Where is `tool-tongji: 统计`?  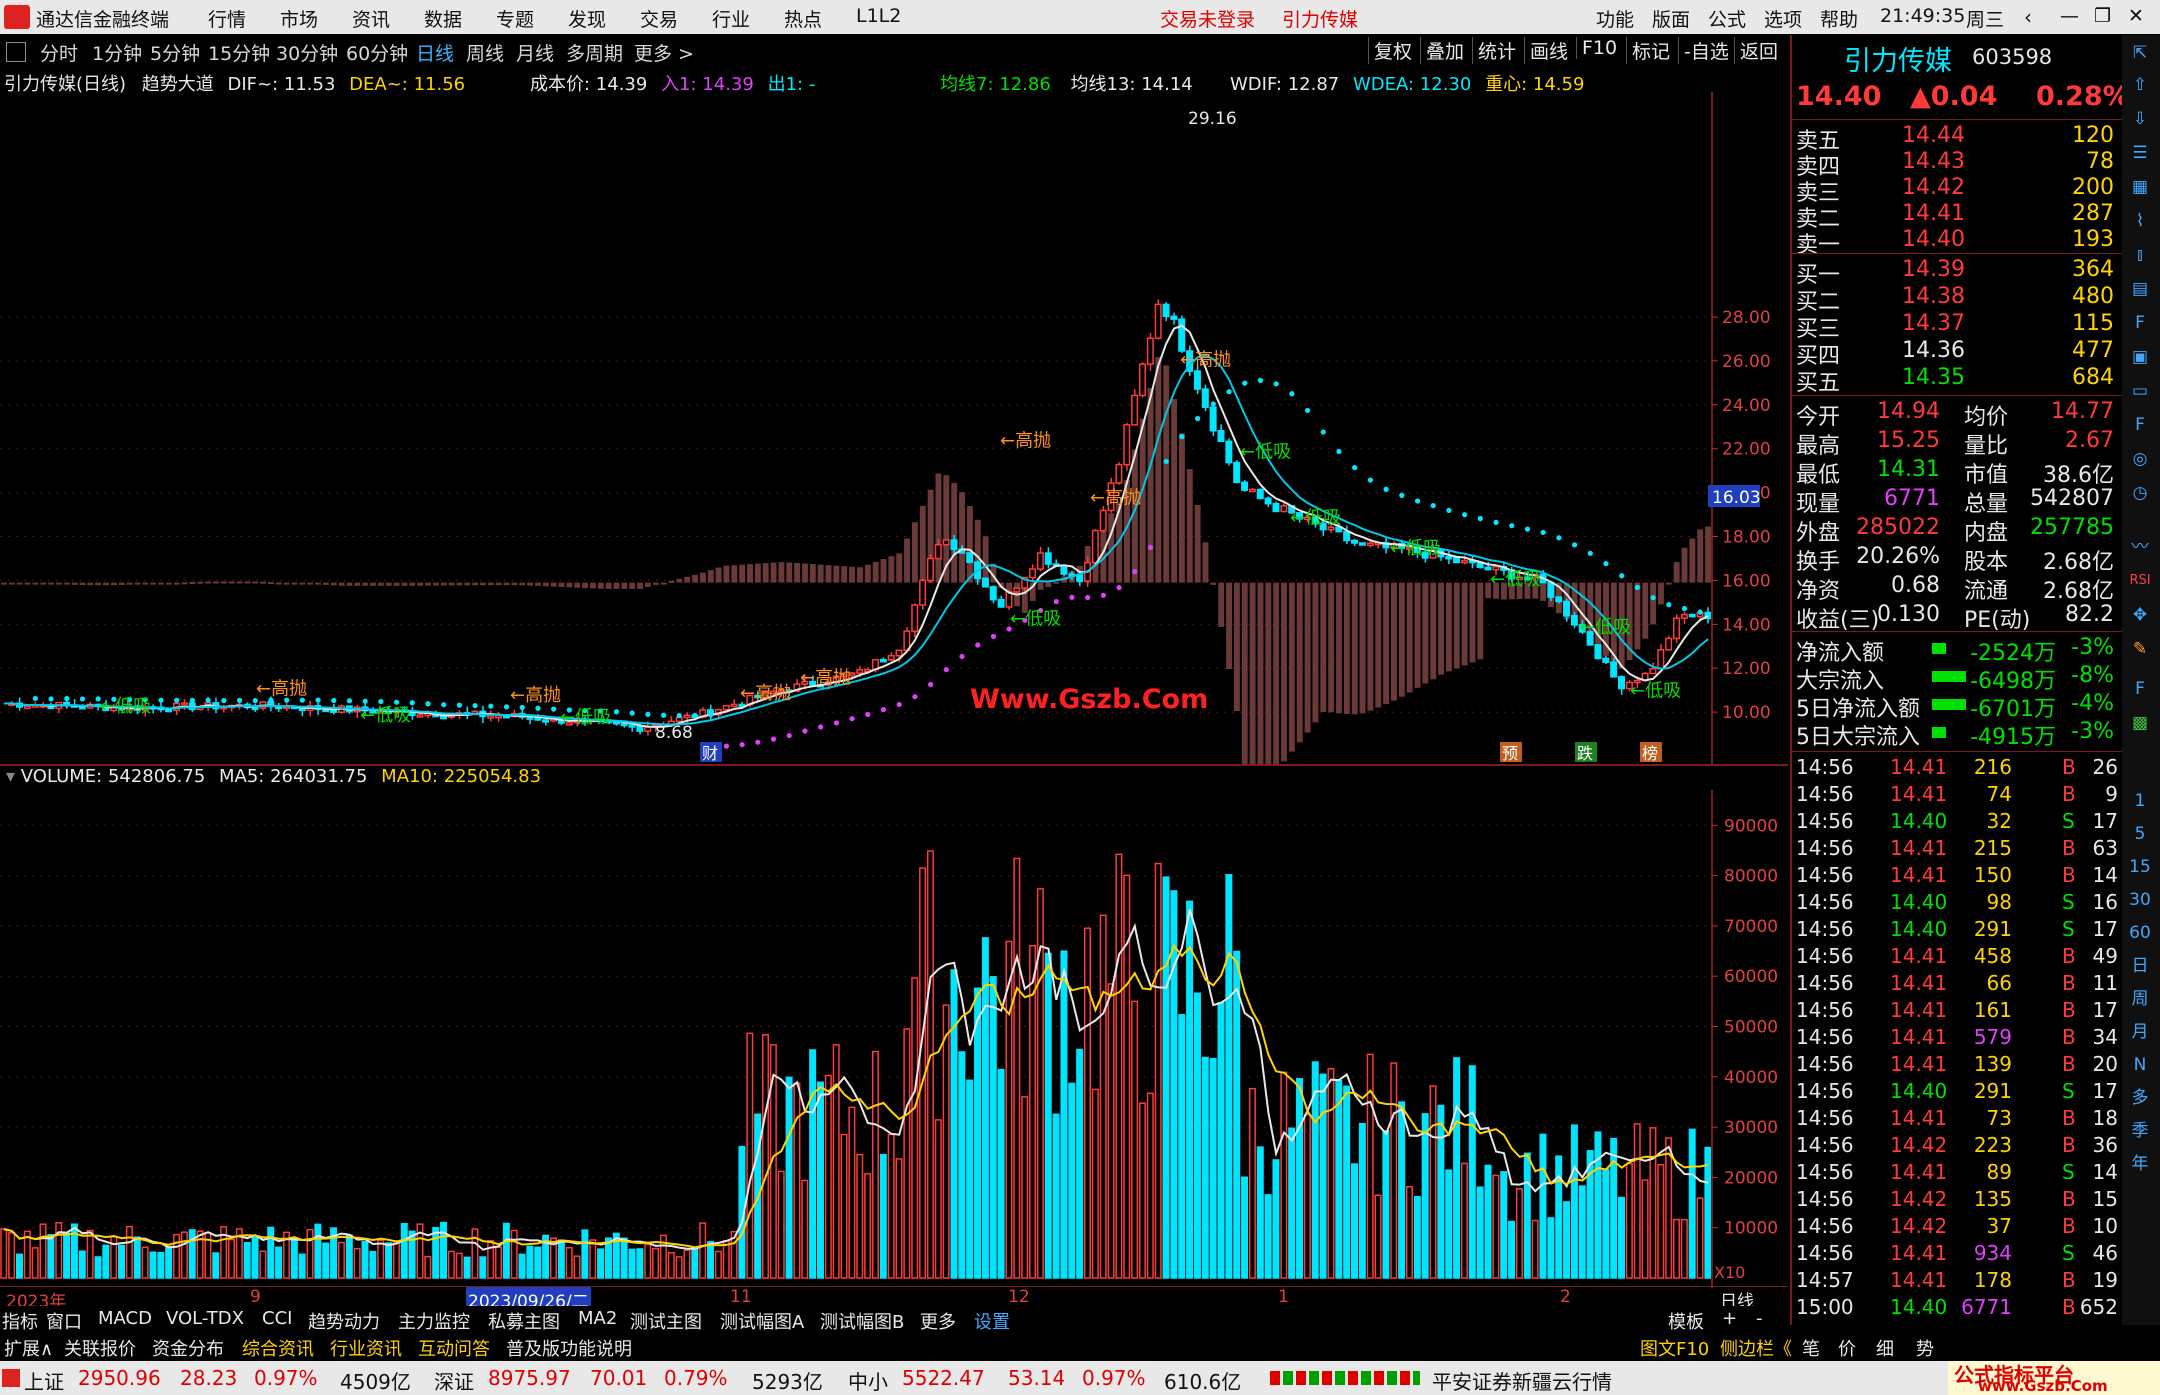
tool-tongji: 统计 is located at coordinates (1496, 50).